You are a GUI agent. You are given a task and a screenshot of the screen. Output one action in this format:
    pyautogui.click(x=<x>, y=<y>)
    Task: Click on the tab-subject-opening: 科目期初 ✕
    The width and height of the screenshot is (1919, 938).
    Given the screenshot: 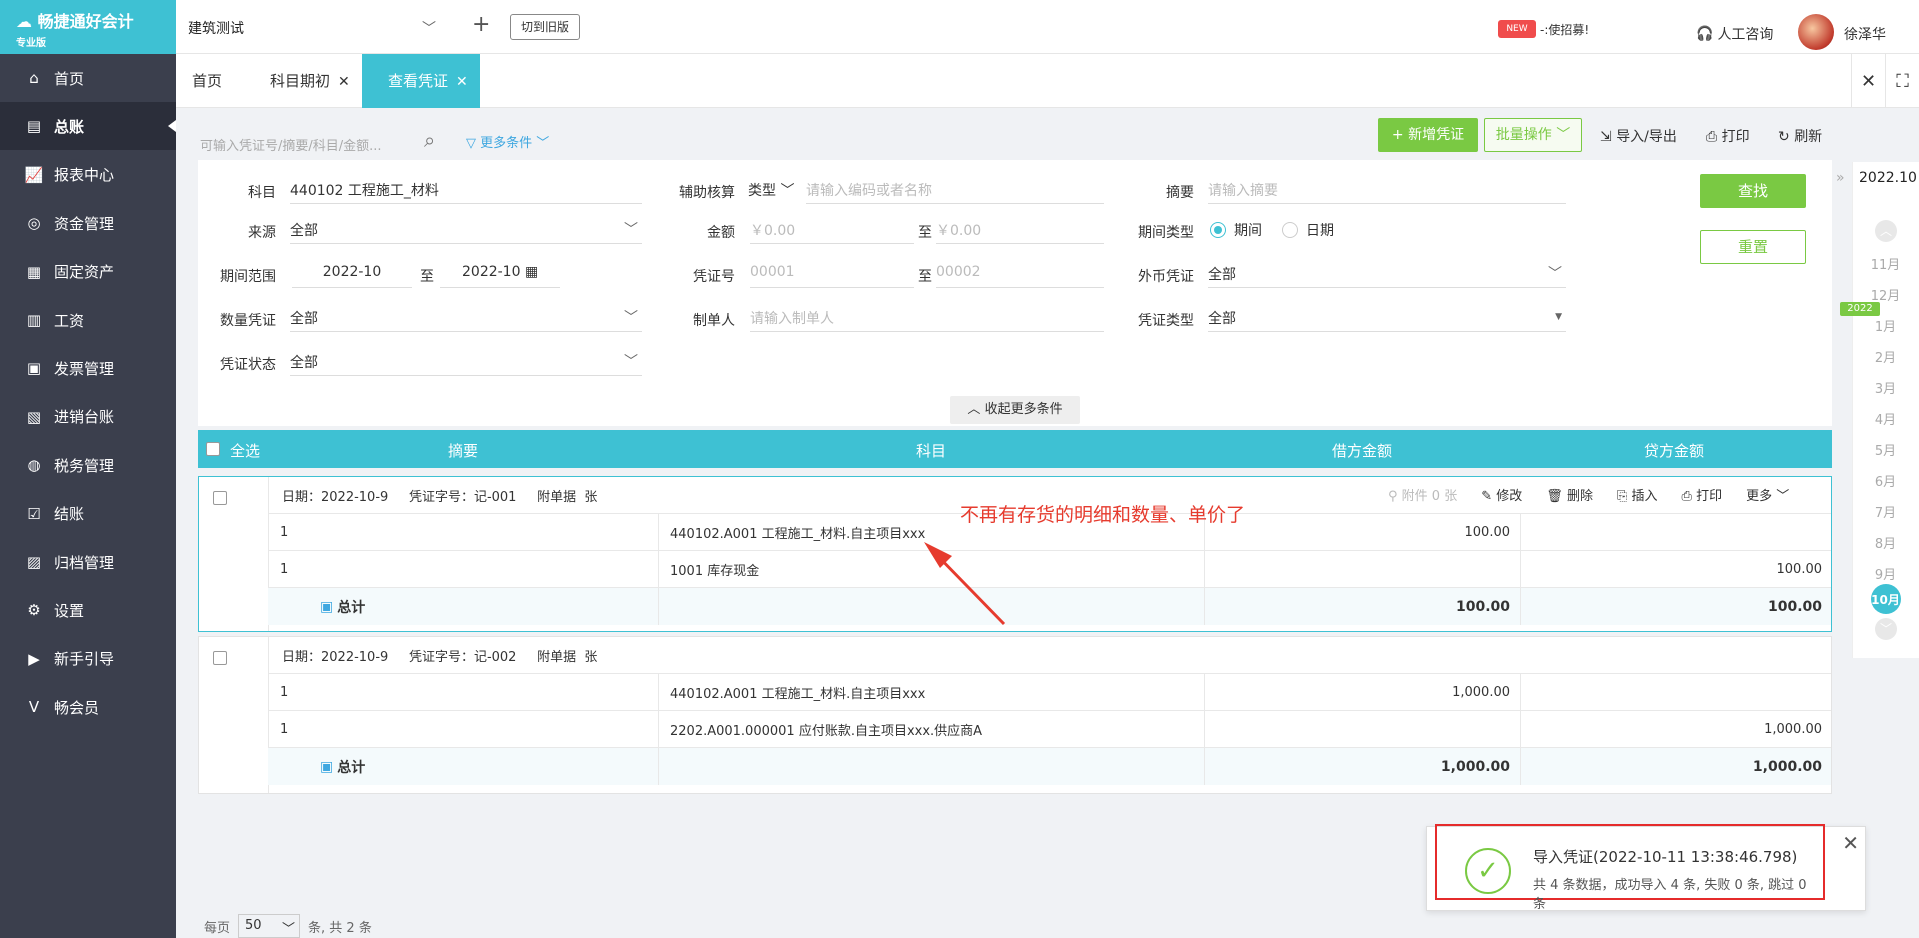 What is the action you would take?
    pyautogui.click(x=310, y=81)
    